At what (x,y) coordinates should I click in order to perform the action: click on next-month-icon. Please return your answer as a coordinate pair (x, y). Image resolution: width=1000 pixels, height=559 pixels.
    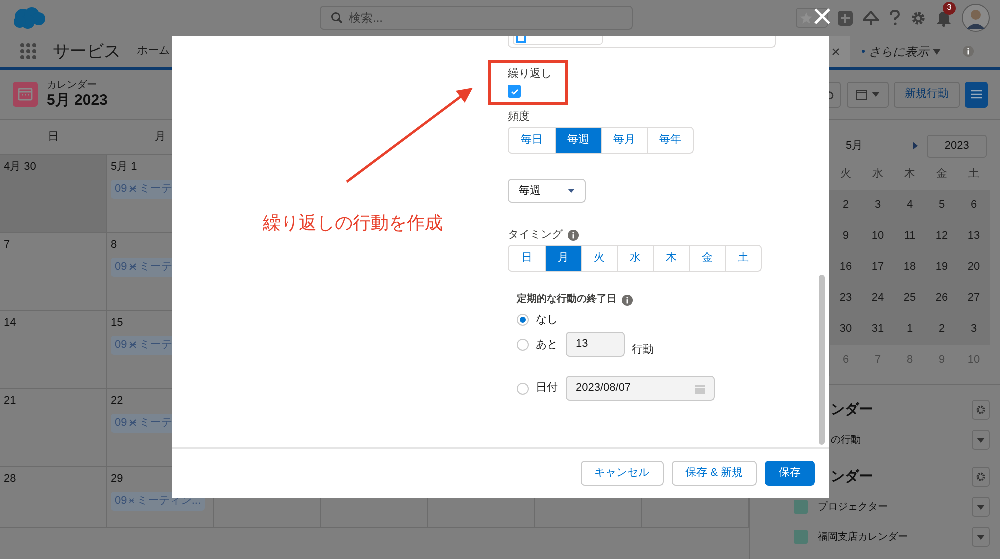
    Looking at the image, I should click on (915, 146).